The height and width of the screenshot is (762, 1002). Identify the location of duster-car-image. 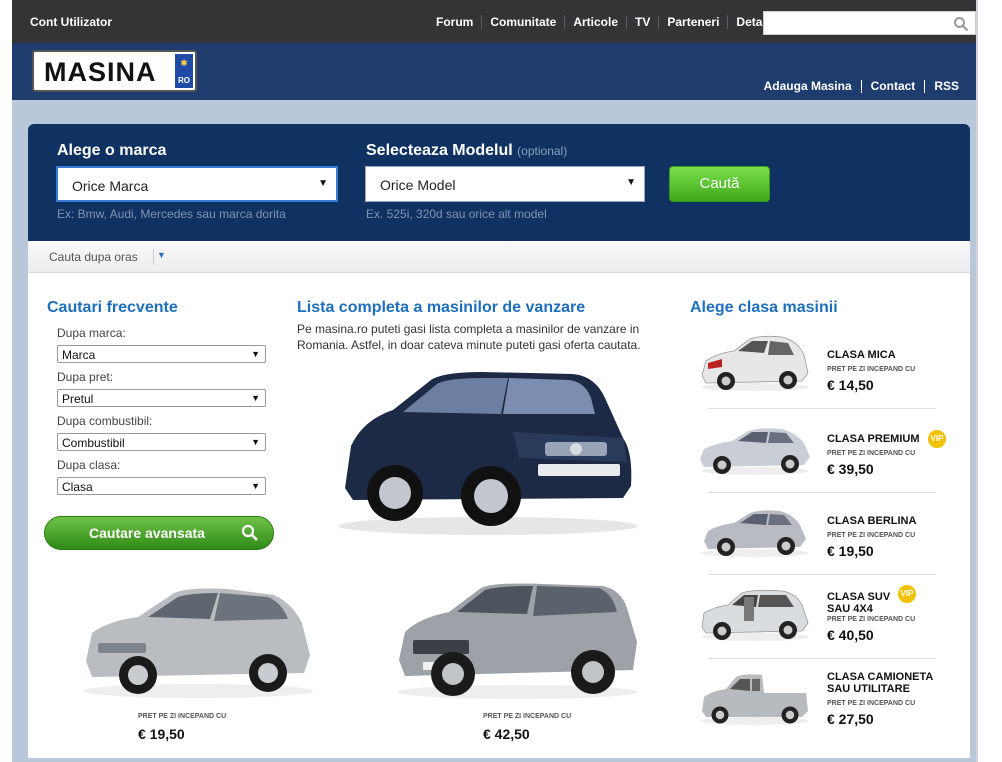
(518, 641).